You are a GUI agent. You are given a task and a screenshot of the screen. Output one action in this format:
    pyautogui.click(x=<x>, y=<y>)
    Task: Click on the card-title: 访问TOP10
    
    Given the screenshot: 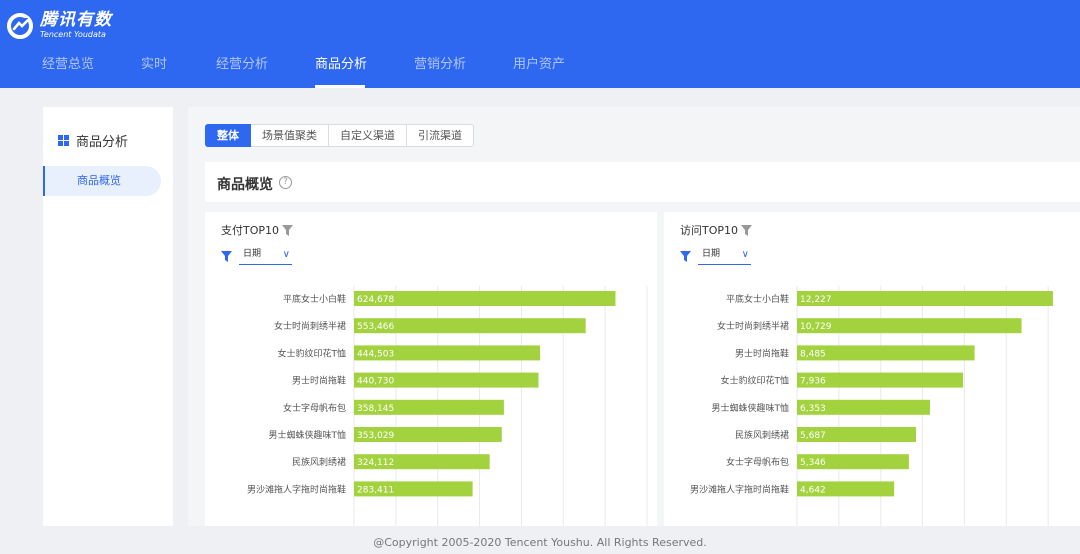 What is the action you would take?
    pyautogui.click(x=716, y=230)
    